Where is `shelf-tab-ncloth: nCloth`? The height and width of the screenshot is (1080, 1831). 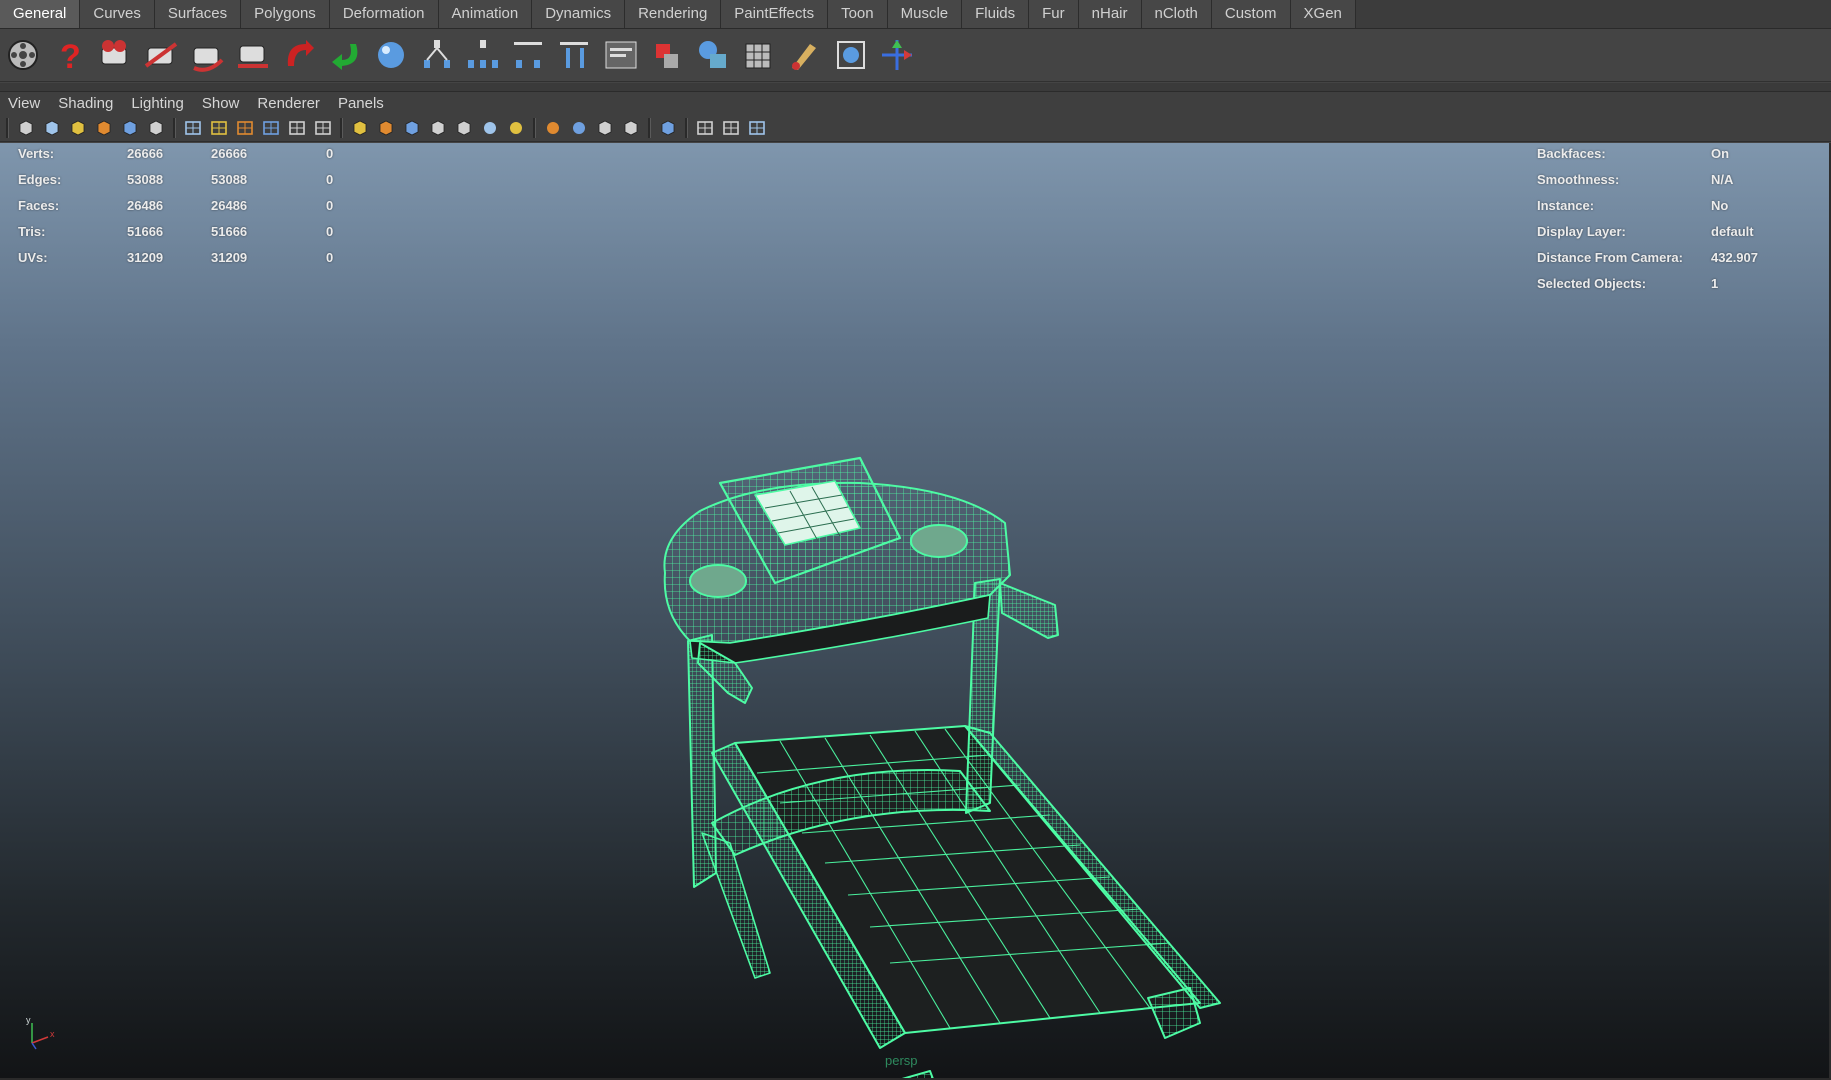
shelf-tab-ncloth: nCloth is located at coordinates (1176, 14).